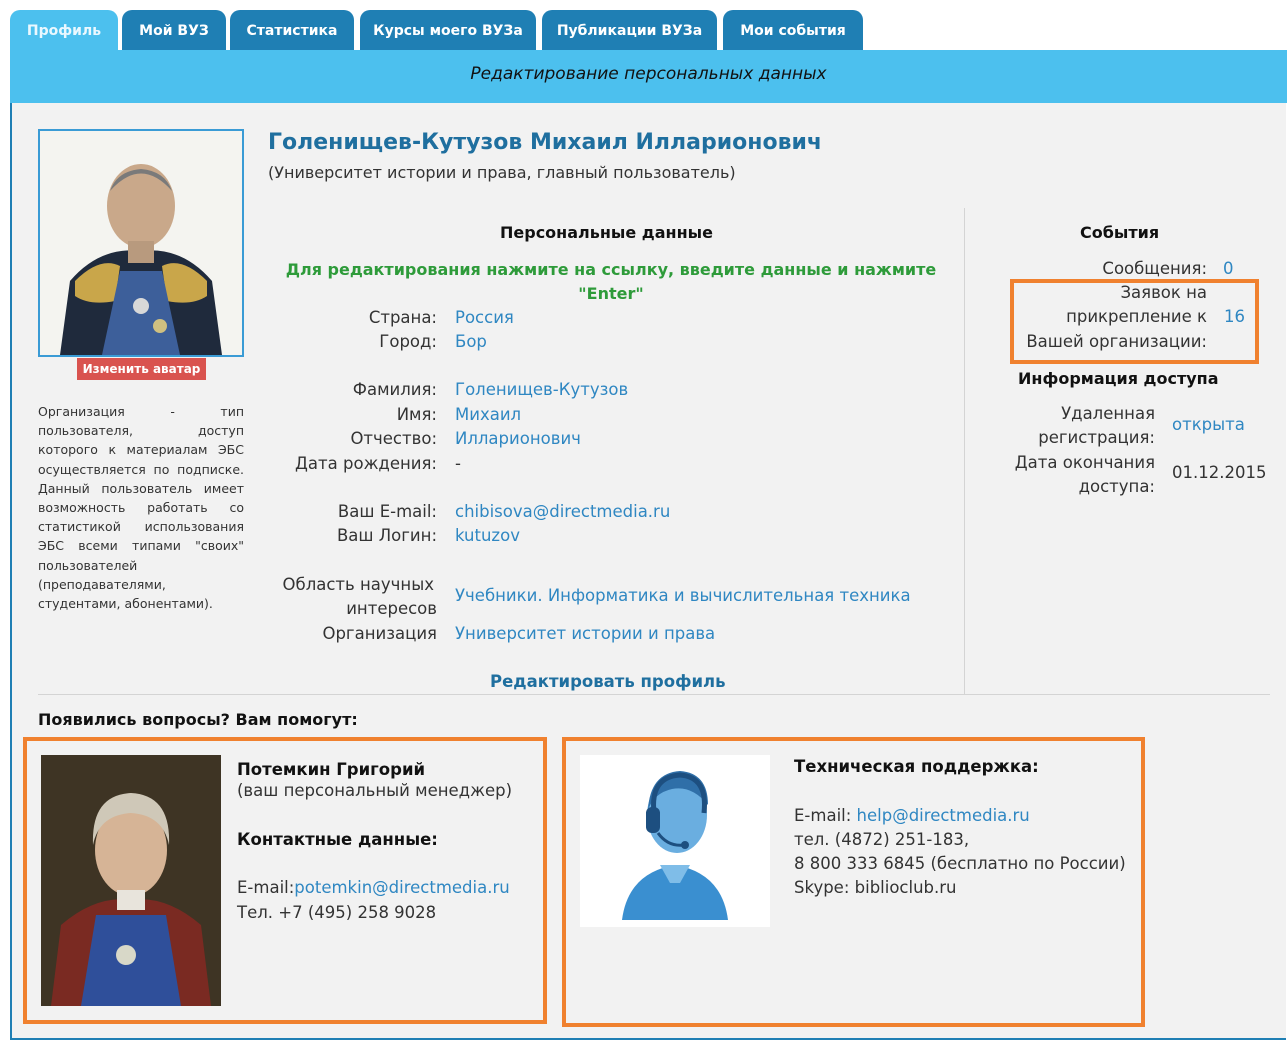 Image resolution: width=1287 pixels, height=1043 pixels. I want to click on messages-count: 0, so click(1228, 268).